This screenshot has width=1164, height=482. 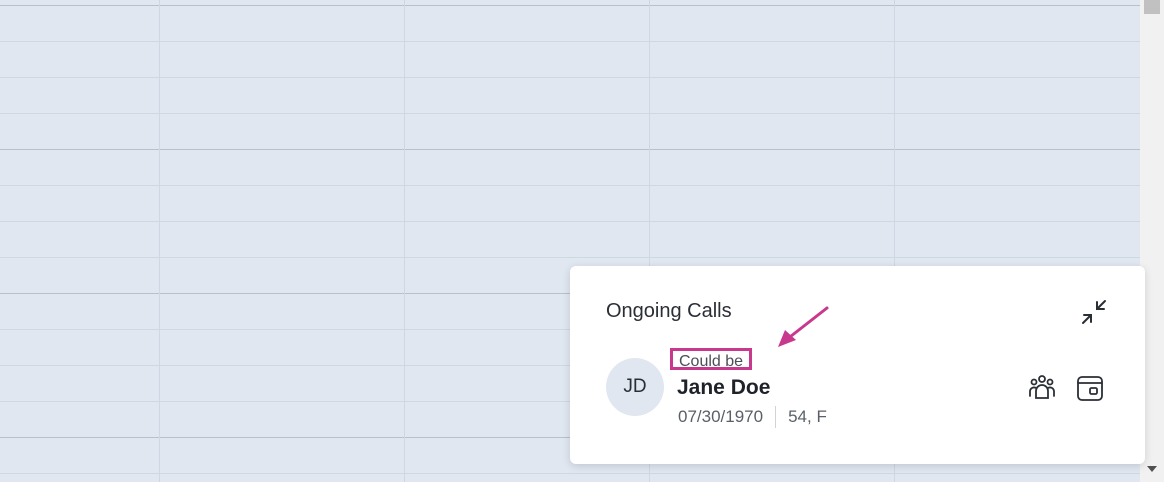 I want to click on wallet-icon, so click(x=1090, y=388).